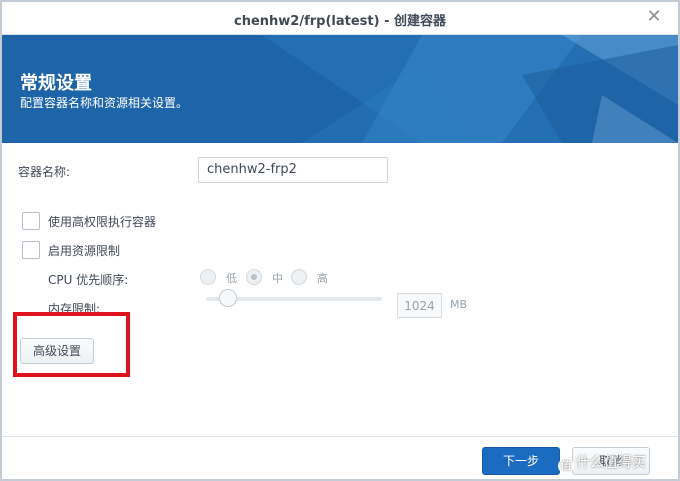 This screenshot has height=481, width=680. I want to click on highlight-box, so click(71, 344).